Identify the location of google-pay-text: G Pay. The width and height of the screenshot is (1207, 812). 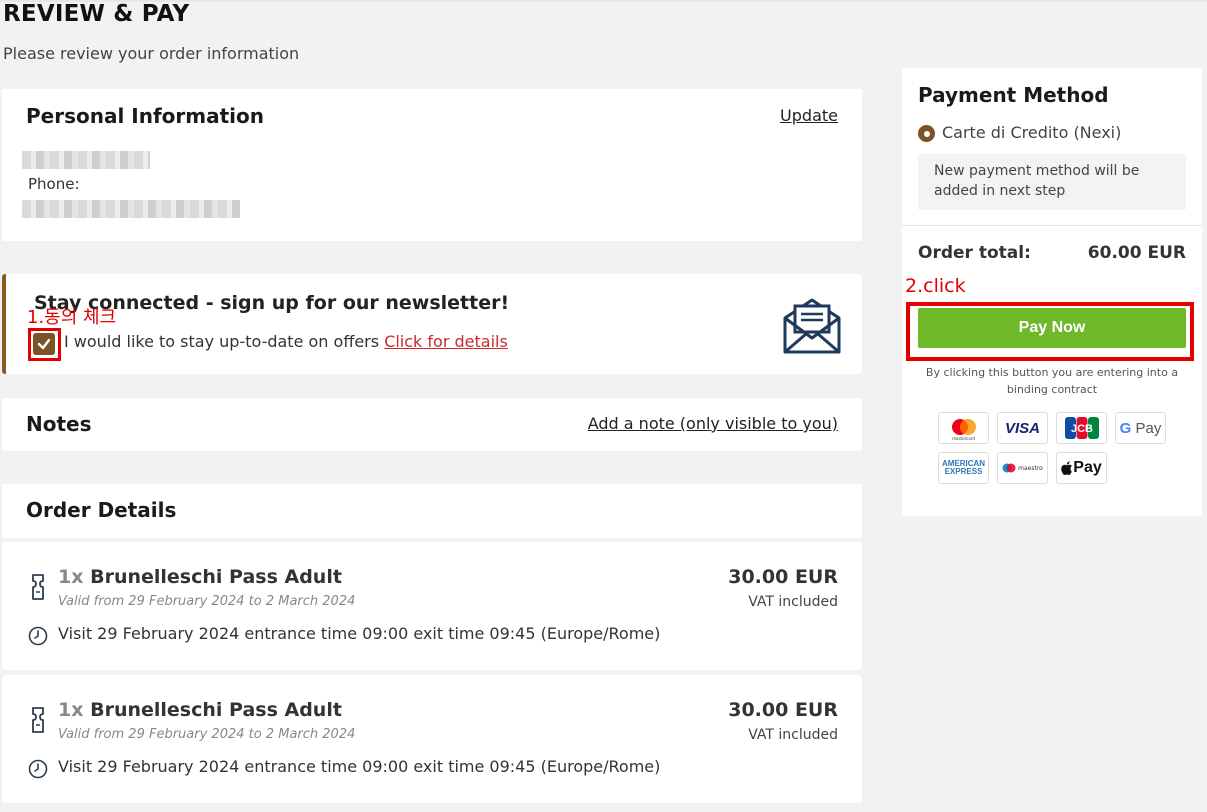
(1141, 428).